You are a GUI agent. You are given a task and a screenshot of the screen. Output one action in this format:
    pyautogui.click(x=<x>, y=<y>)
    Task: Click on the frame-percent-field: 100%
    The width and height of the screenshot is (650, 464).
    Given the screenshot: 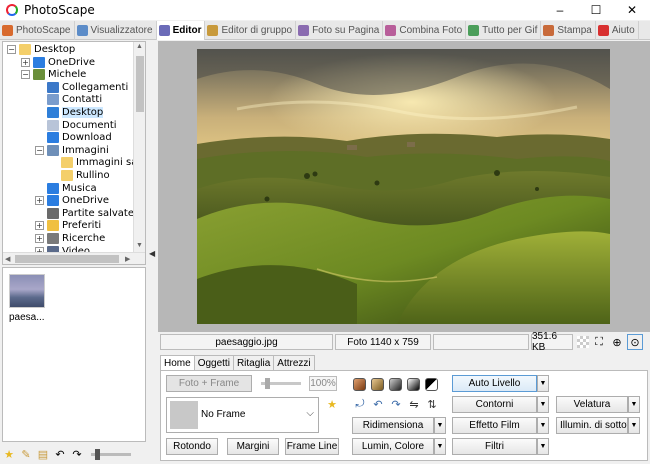 What is the action you would take?
    pyautogui.click(x=323, y=383)
    